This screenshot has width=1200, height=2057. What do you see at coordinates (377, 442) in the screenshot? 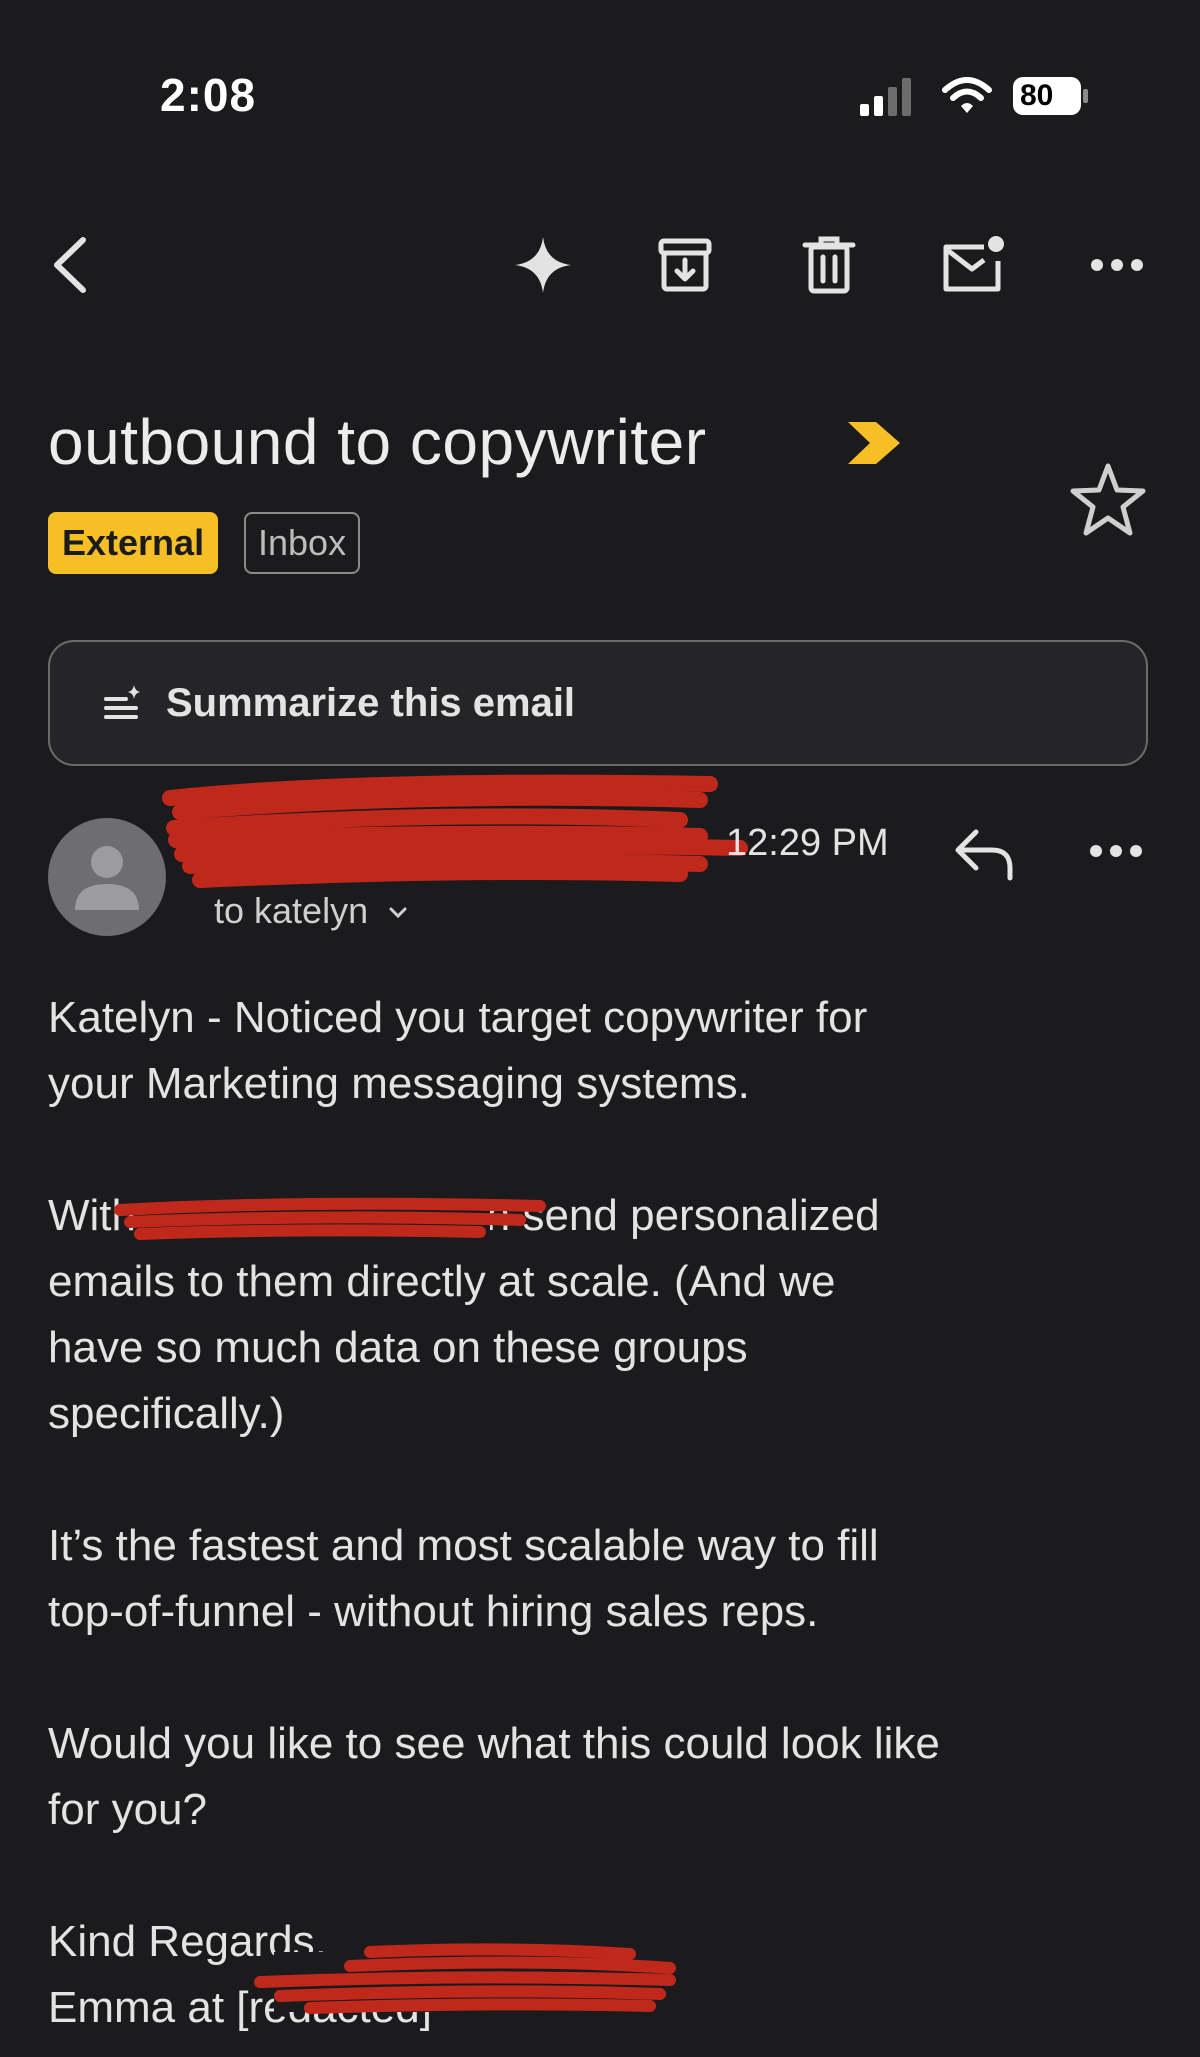
I see `email-subject: outbound to copywriter` at bounding box center [377, 442].